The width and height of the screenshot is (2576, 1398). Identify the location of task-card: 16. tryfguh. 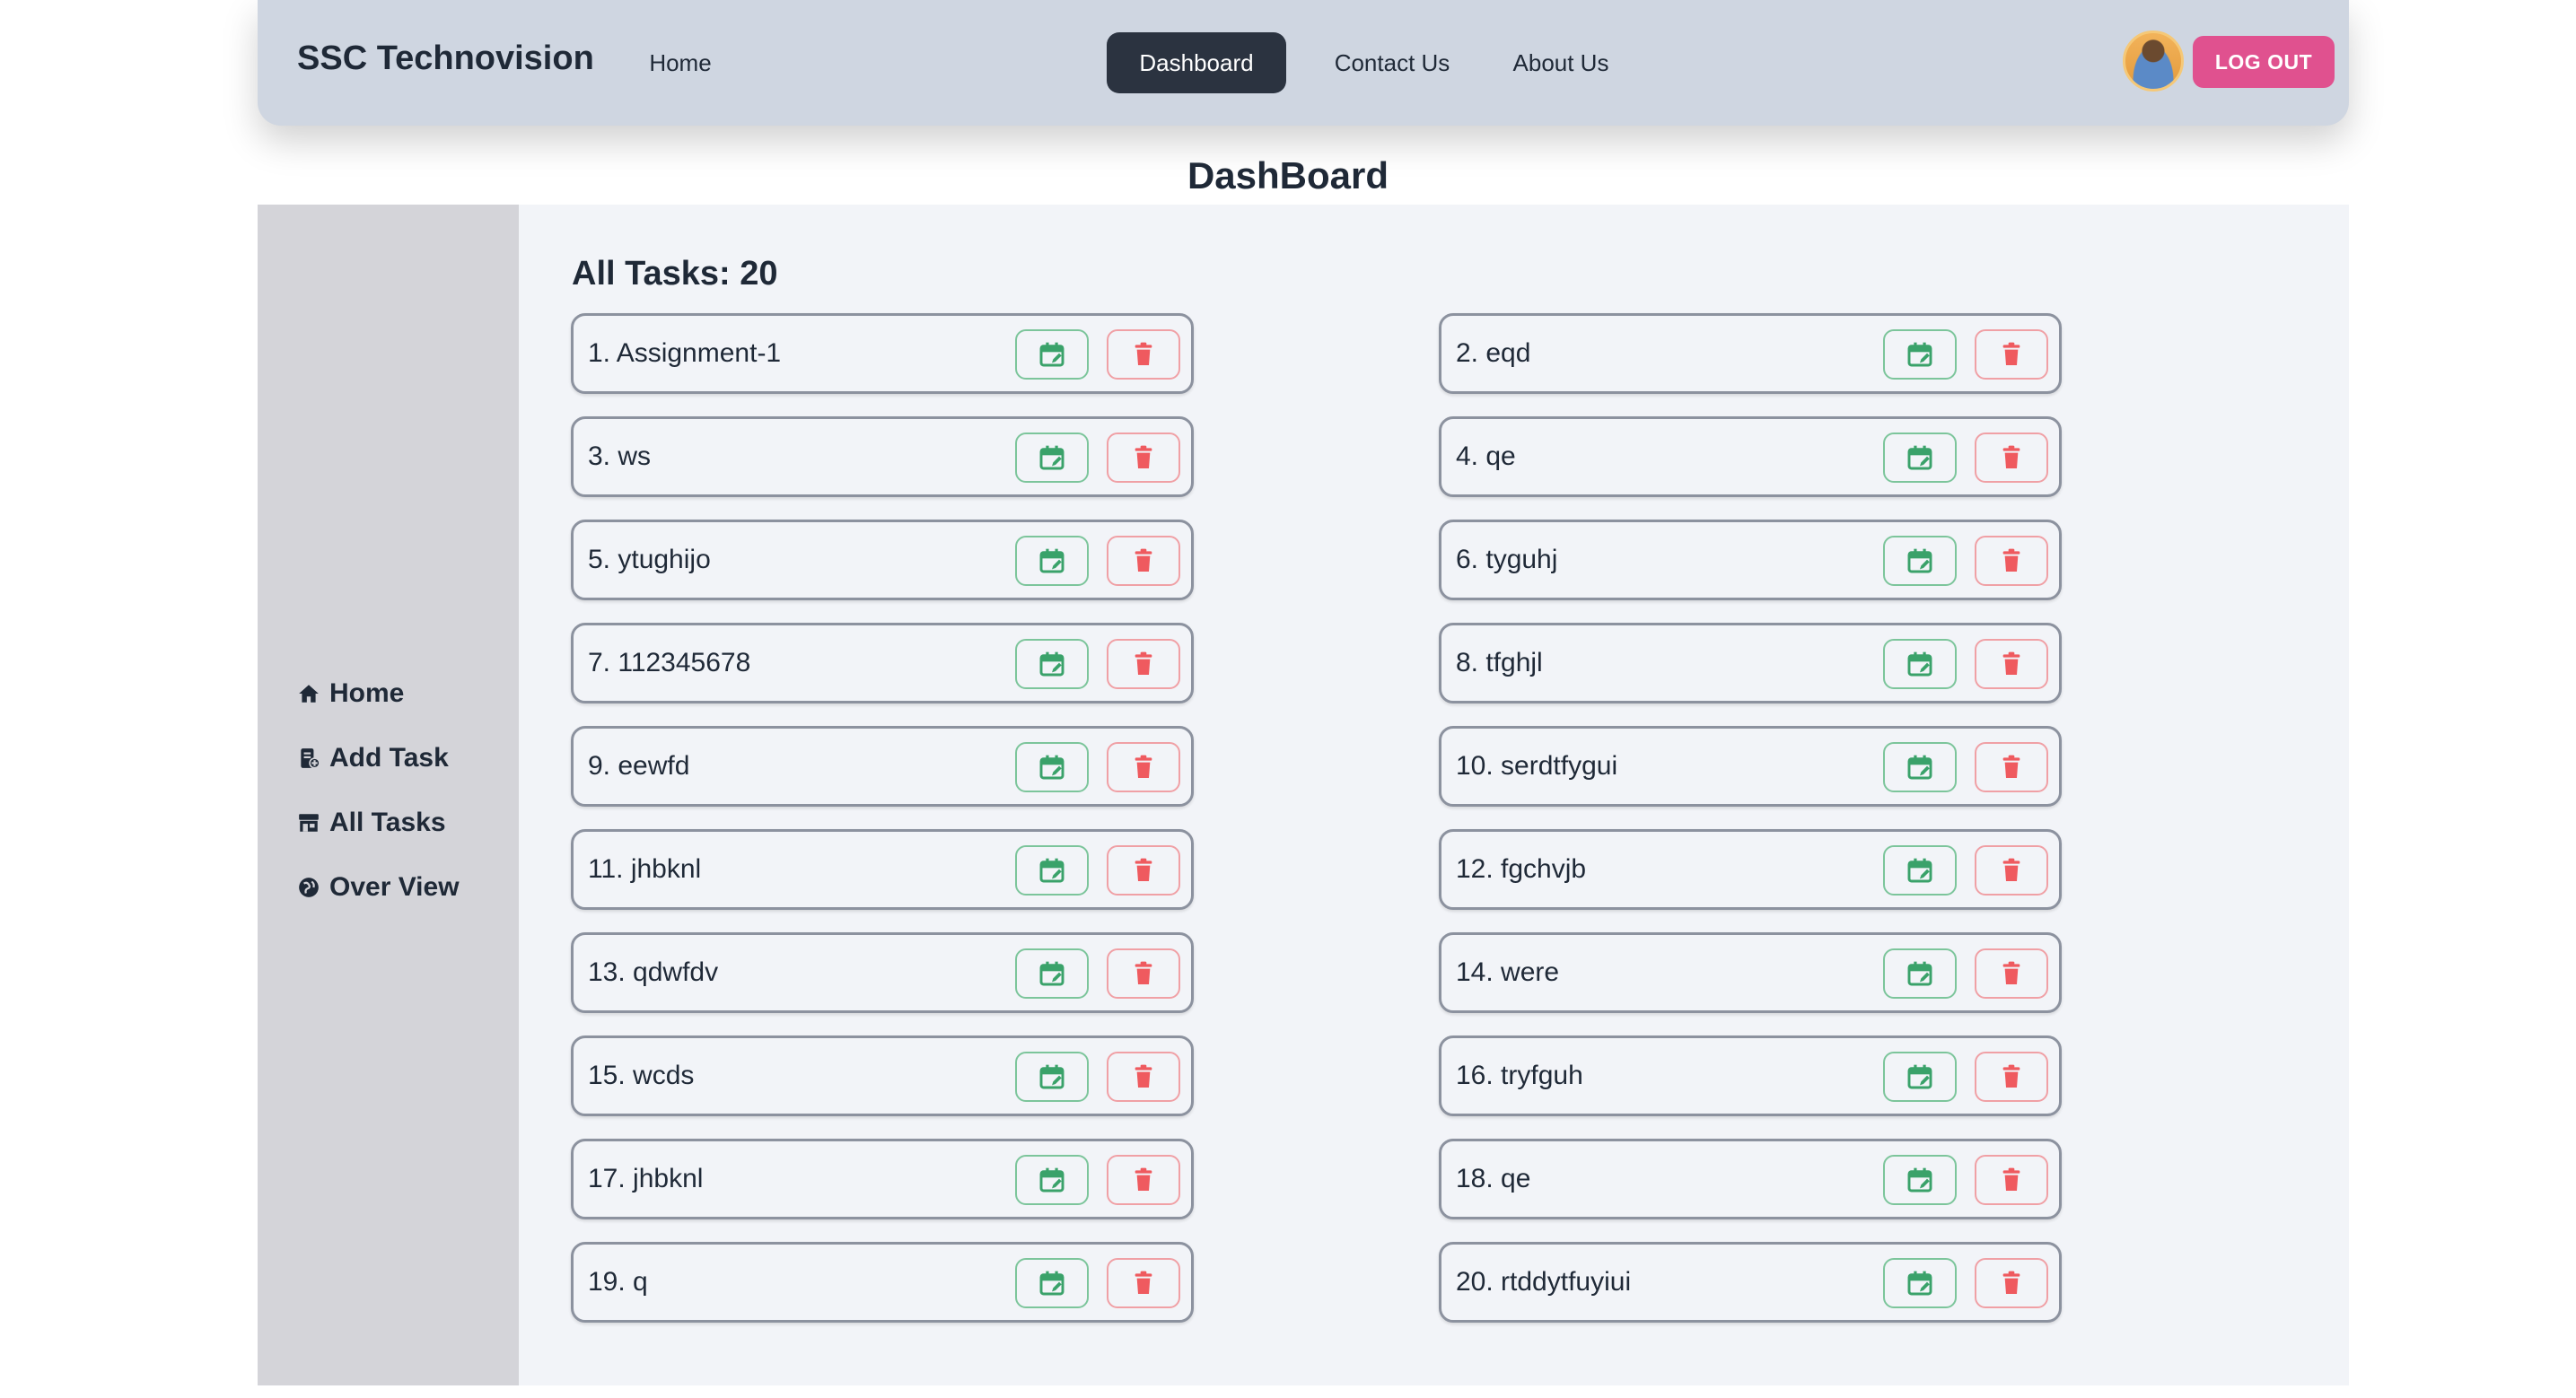
(1750, 1075).